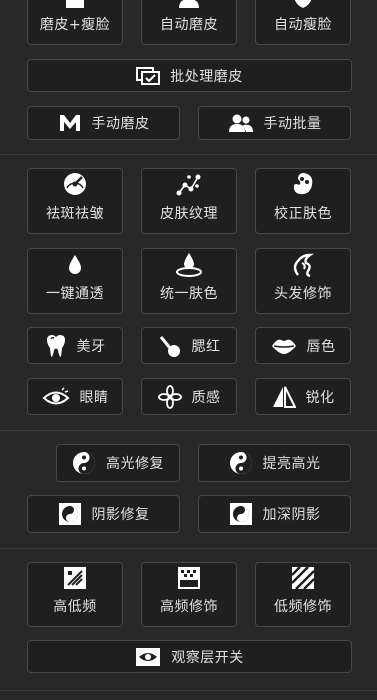 The image size is (377, 700). I want to click on manual-smooth-button: 手动磨皮, so click(103, 123).